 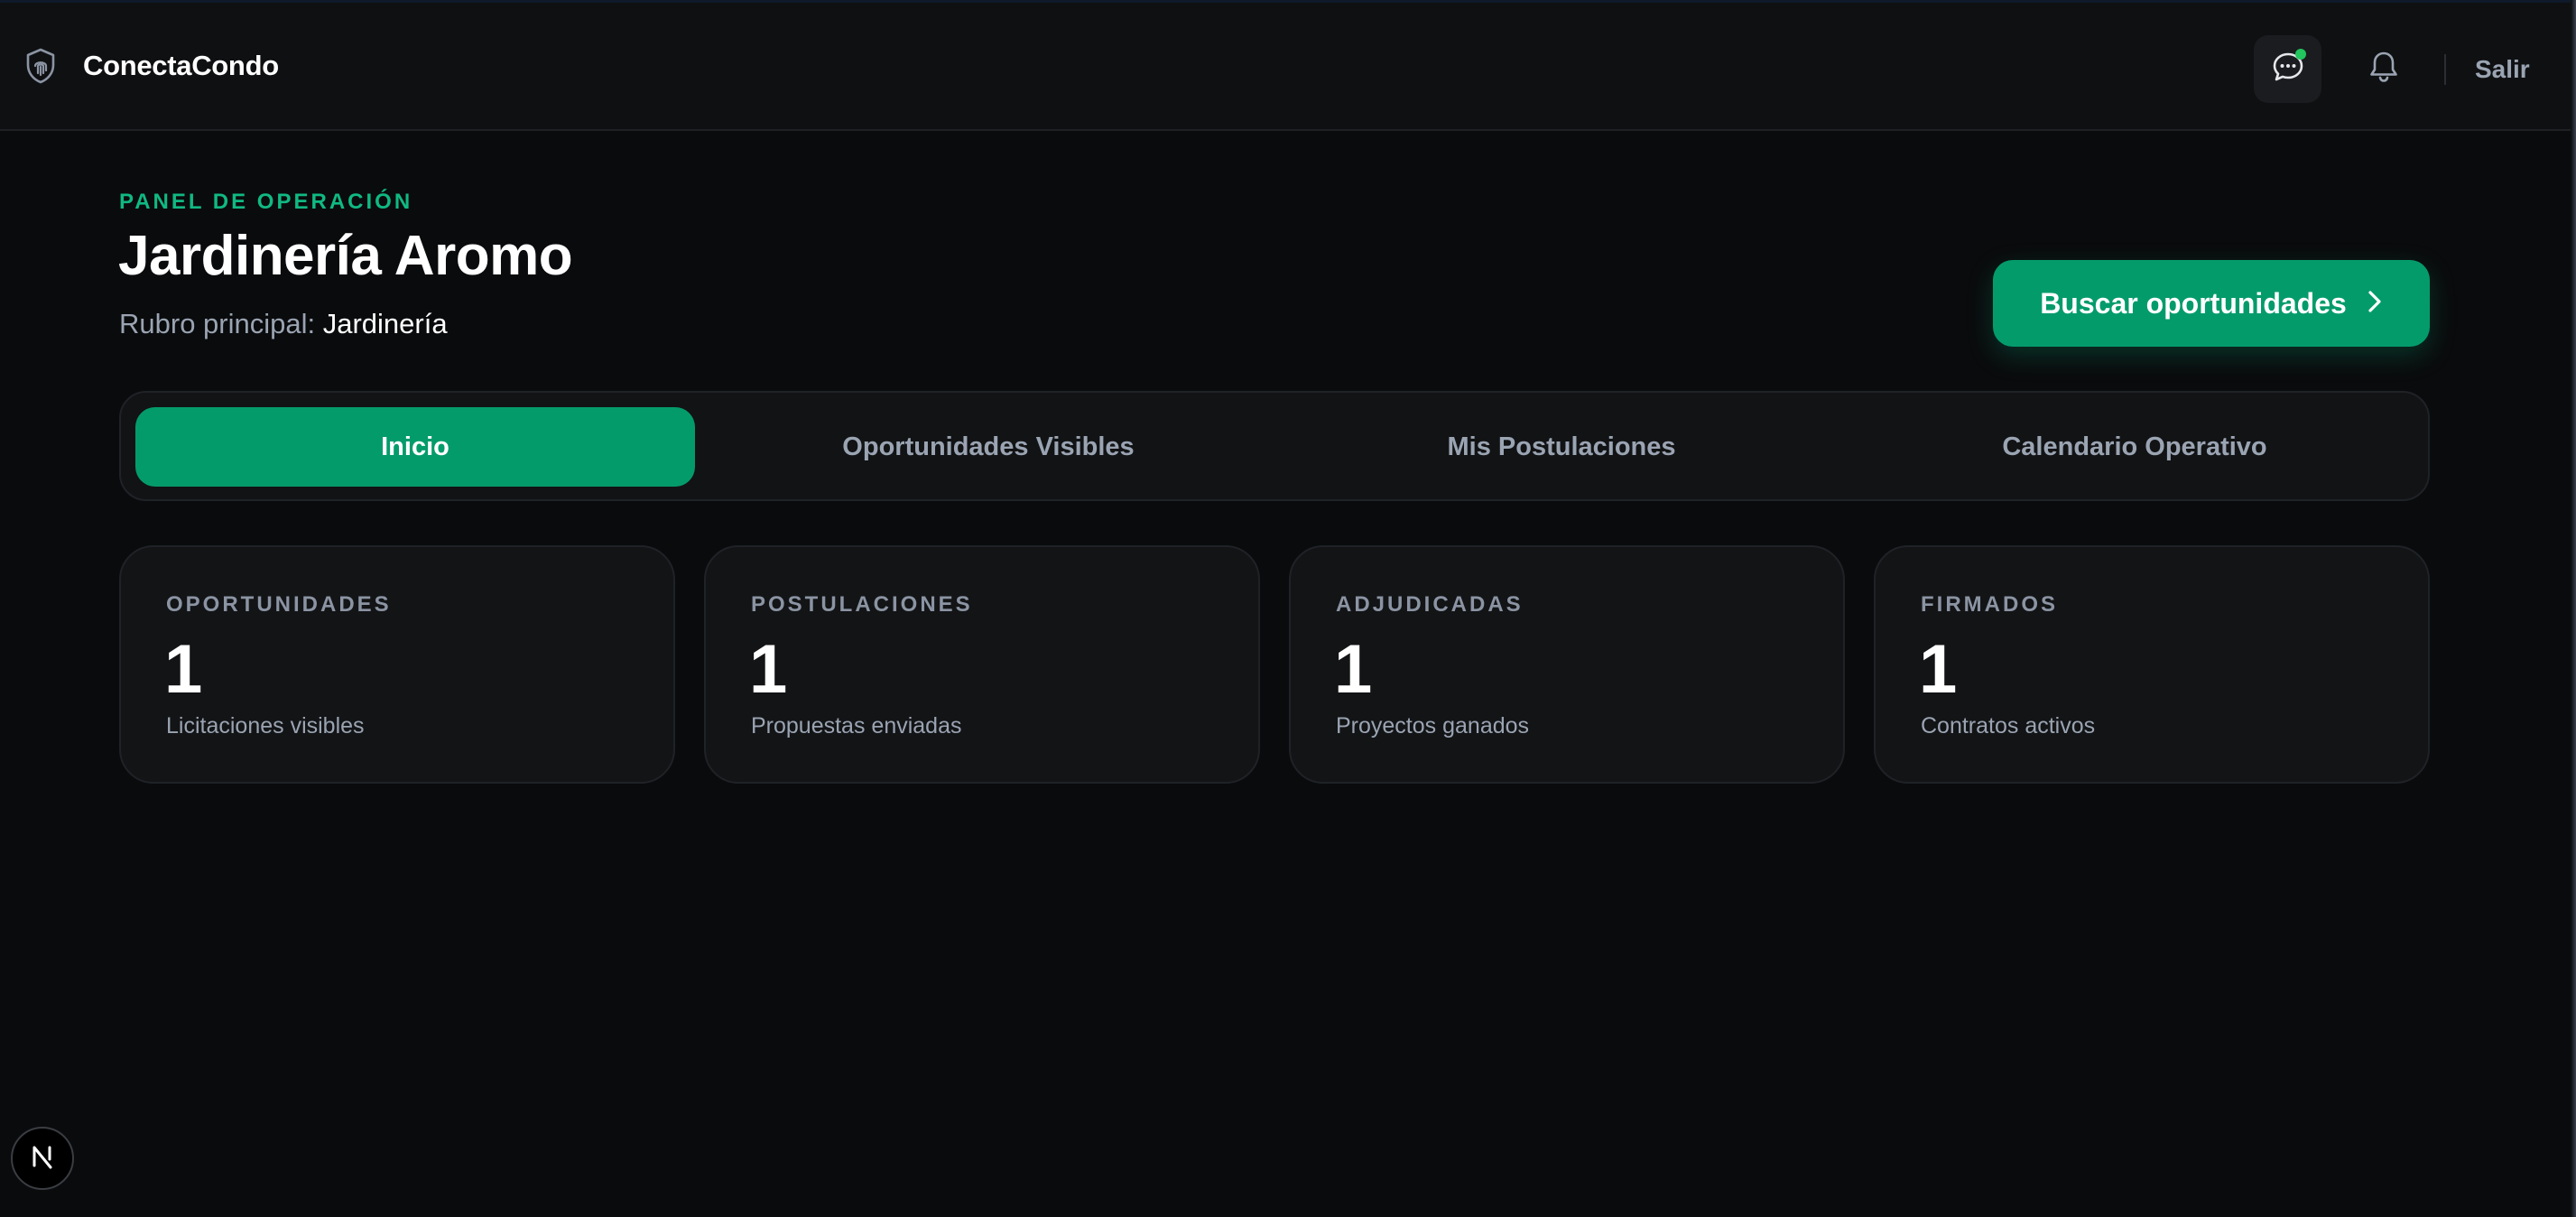 I want to click on stat-caption: Proyectos ganados, so click(x=1433, y=726).